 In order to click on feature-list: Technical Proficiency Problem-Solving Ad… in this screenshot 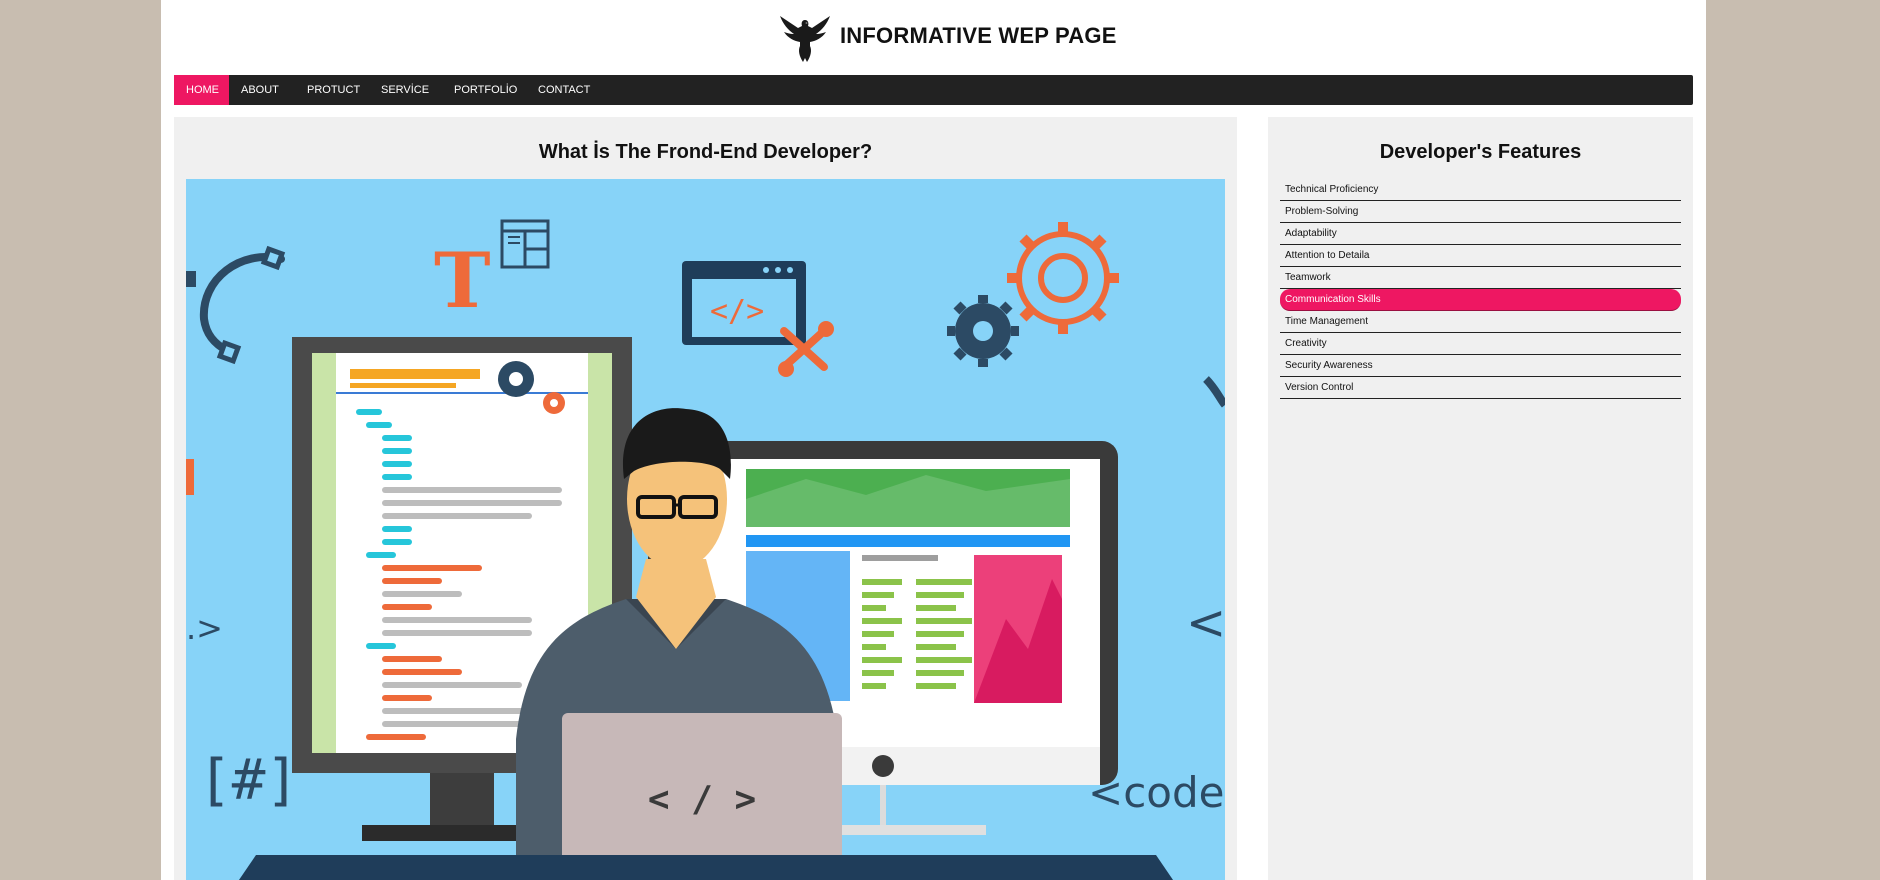, I will do `click(1480, 289)`.